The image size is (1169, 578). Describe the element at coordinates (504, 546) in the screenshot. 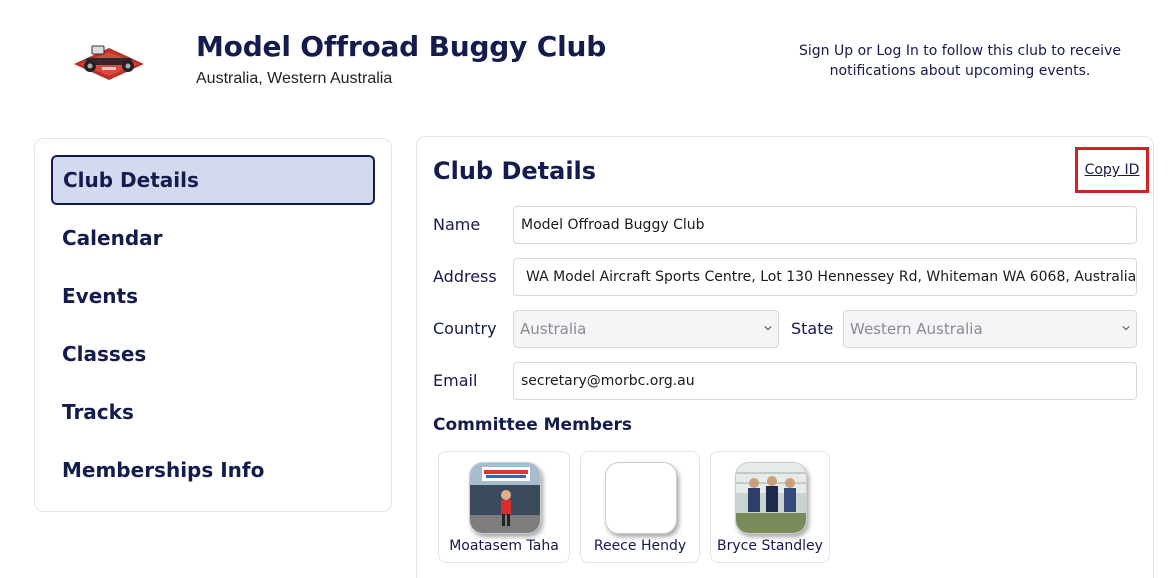

I see `member-name: Moatasem Taha` at that location.